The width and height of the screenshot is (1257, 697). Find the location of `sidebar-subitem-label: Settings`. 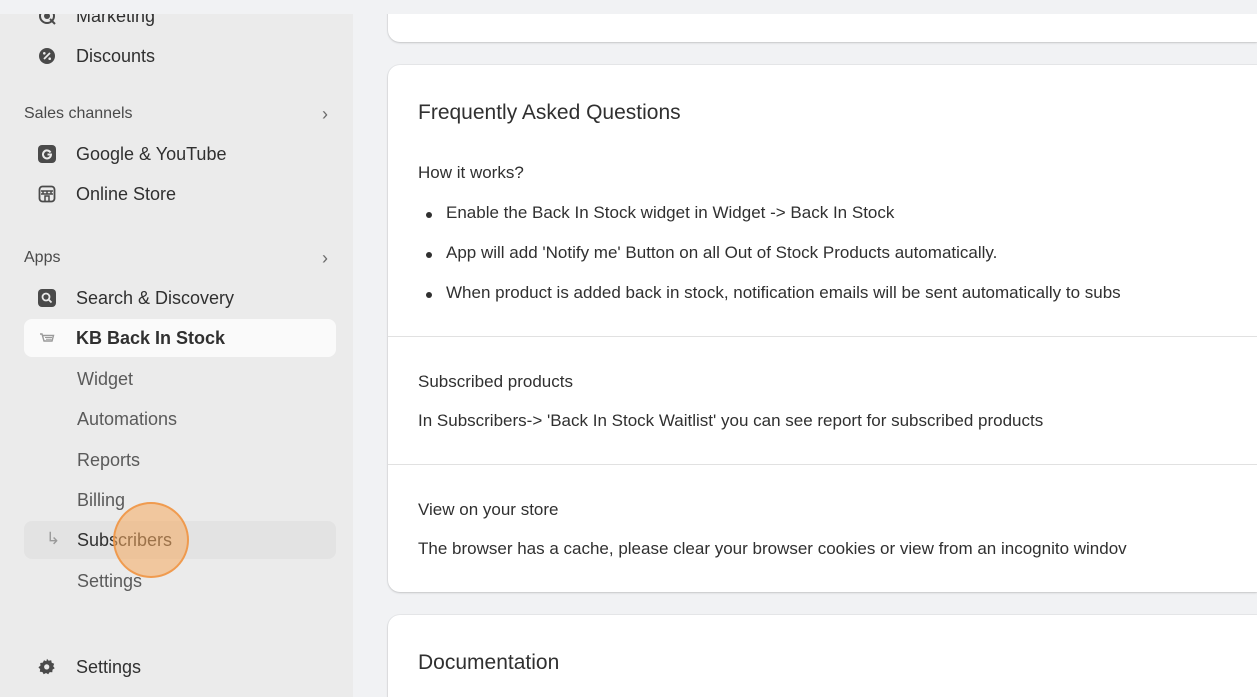

sidebar-subitem-label: Settings is located at coordinates (110, 581).